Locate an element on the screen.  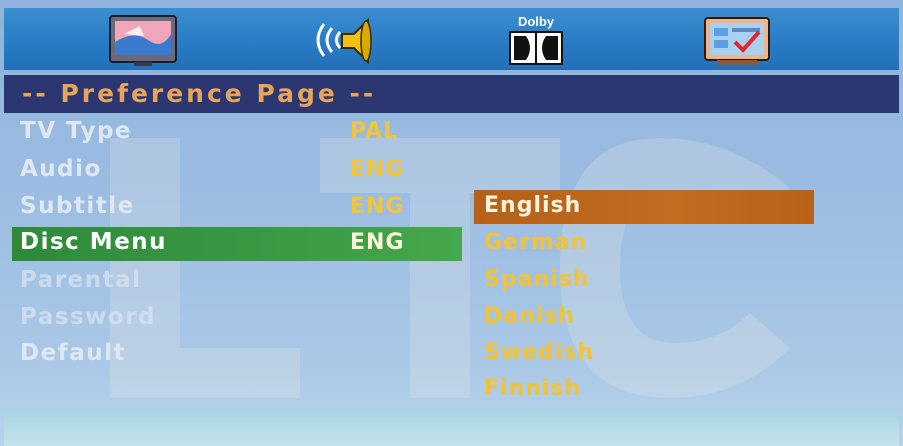
menu-item-audio: Audio ENG is located at coordinates (237, 171).